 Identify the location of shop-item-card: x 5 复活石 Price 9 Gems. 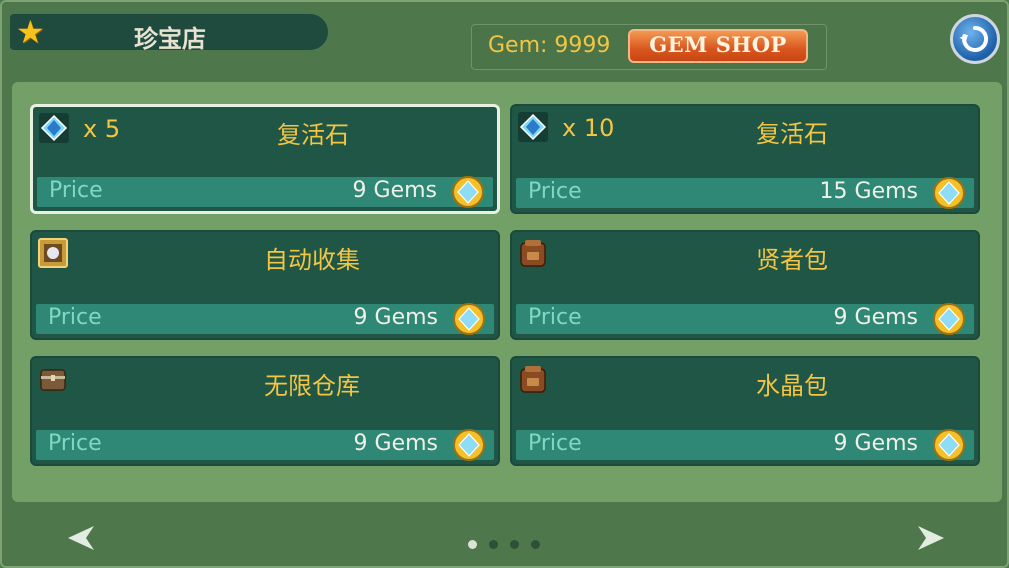
(265, 159).